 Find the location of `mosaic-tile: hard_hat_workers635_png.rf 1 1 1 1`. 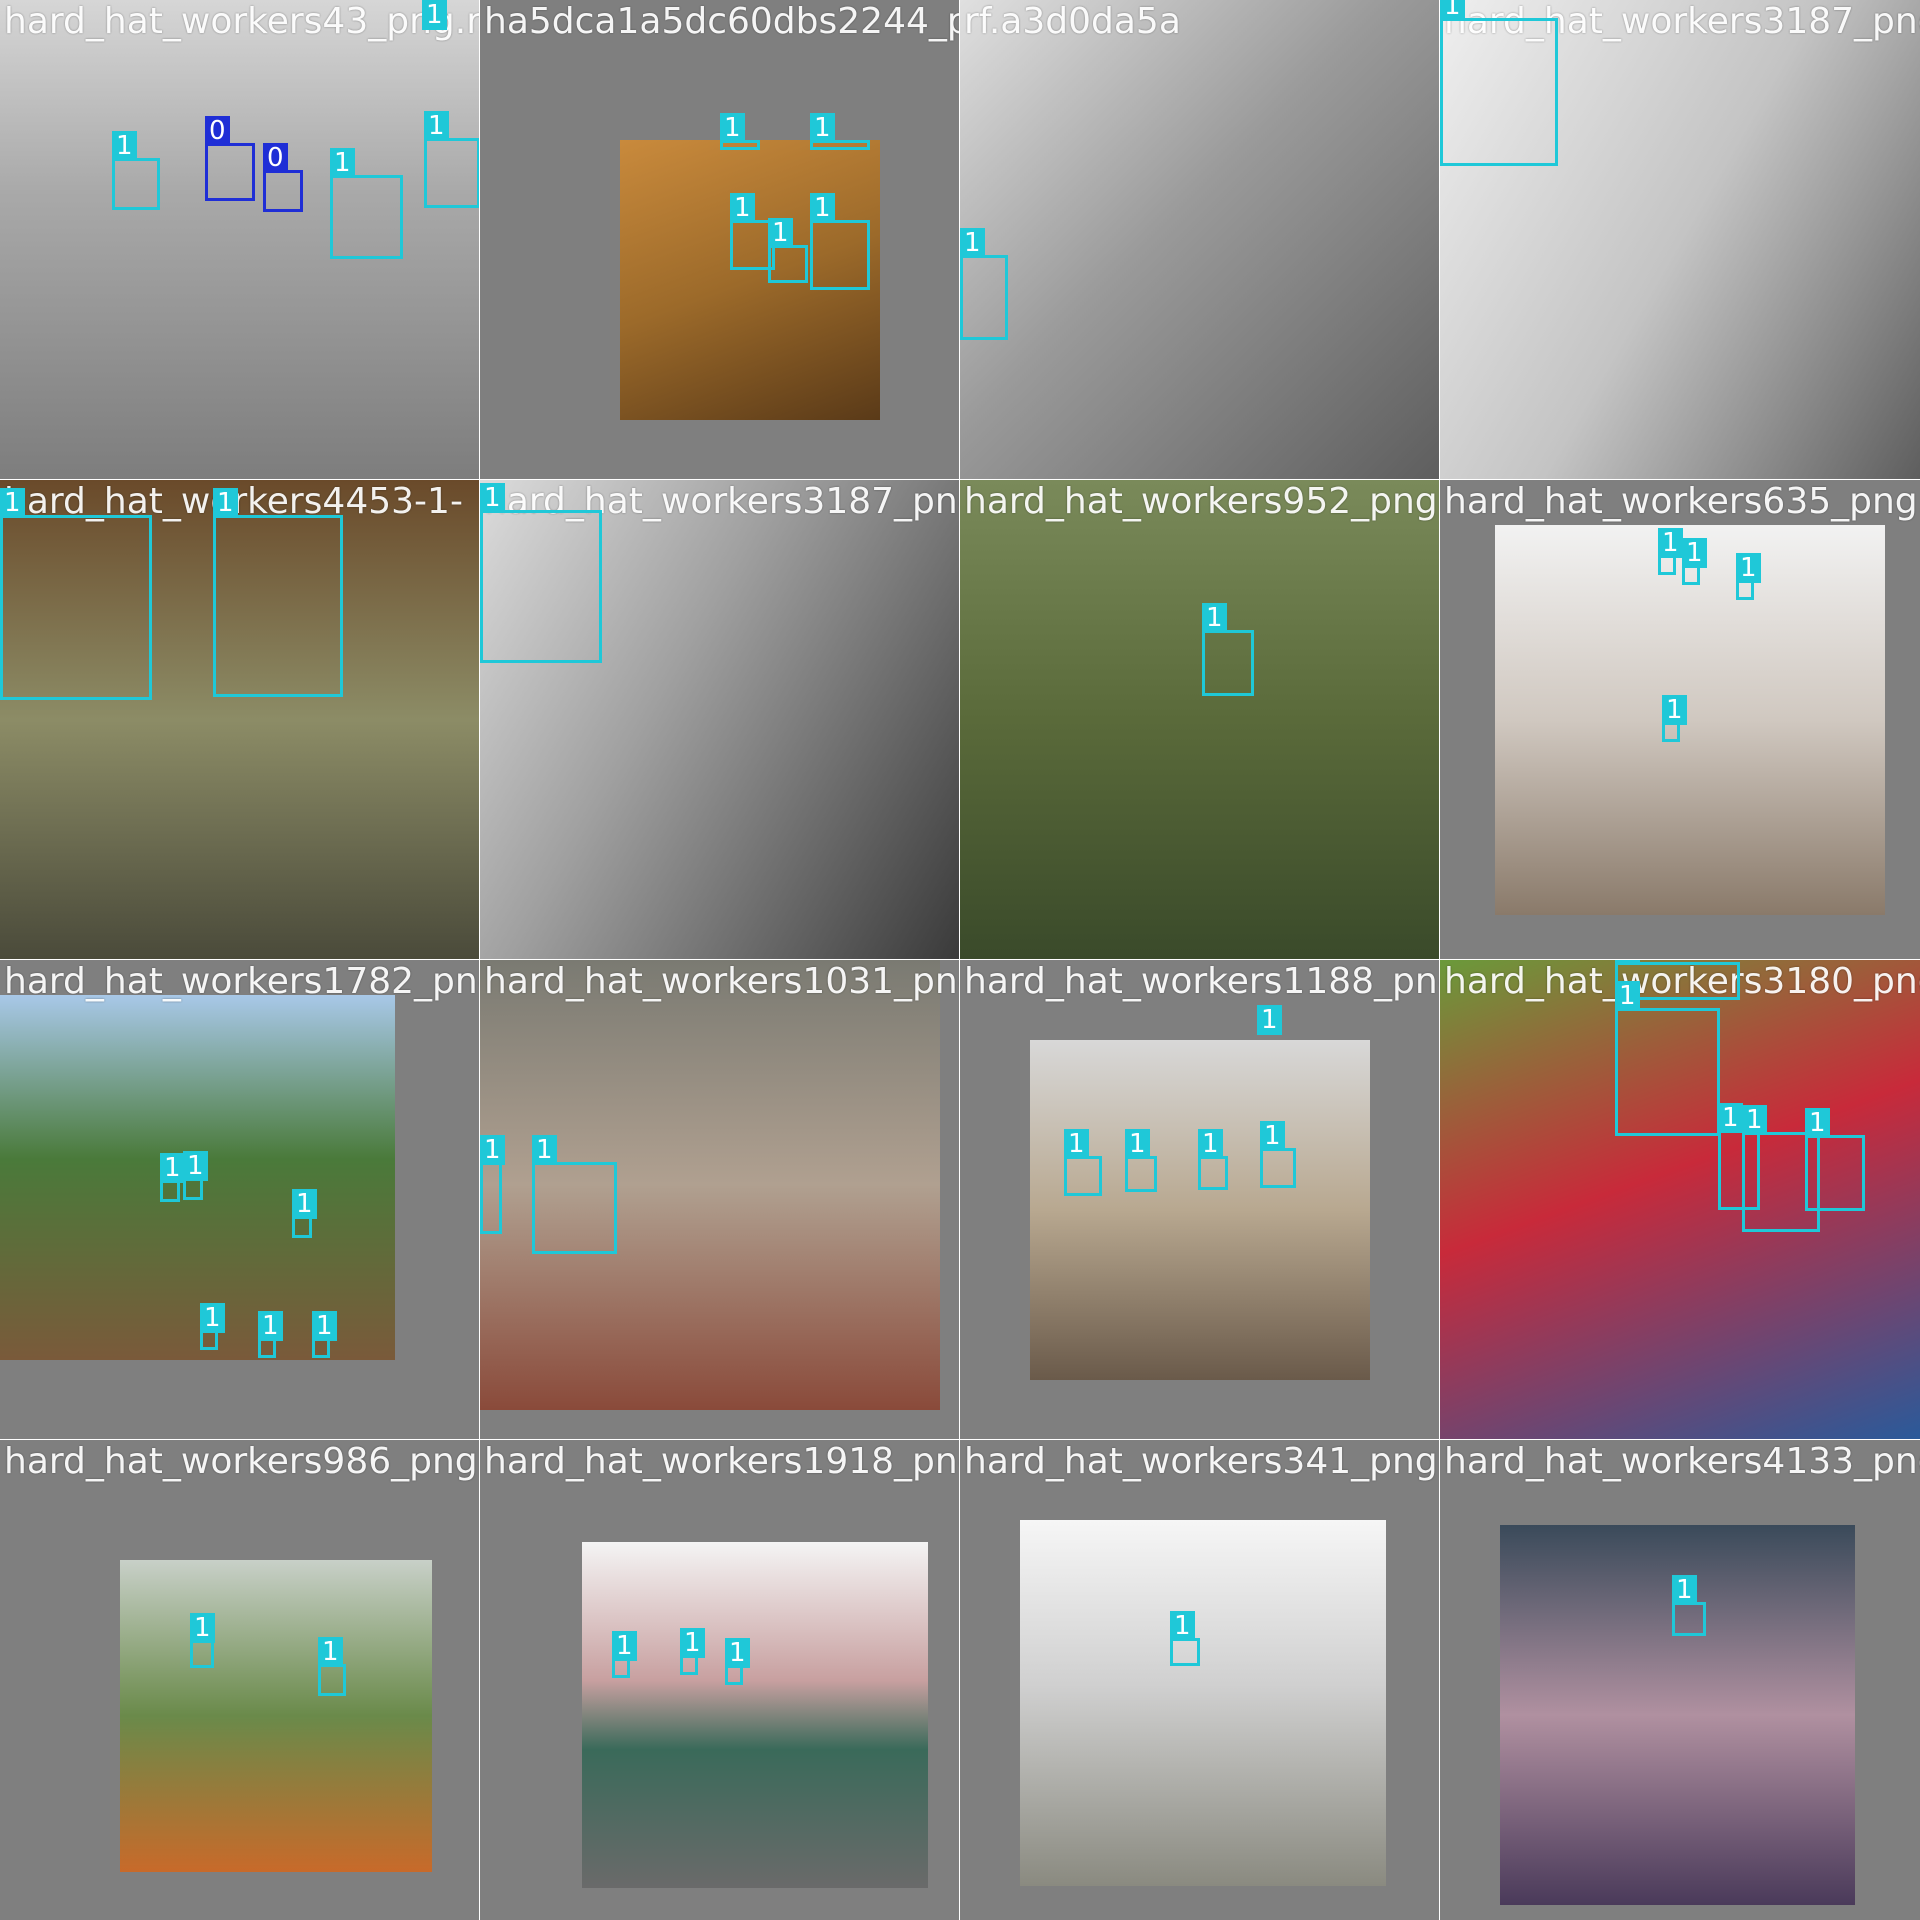

mosaic-tile: hard_hat_workers635_png.rf 1 1 1 1 is located at coordinates (1679, 720).